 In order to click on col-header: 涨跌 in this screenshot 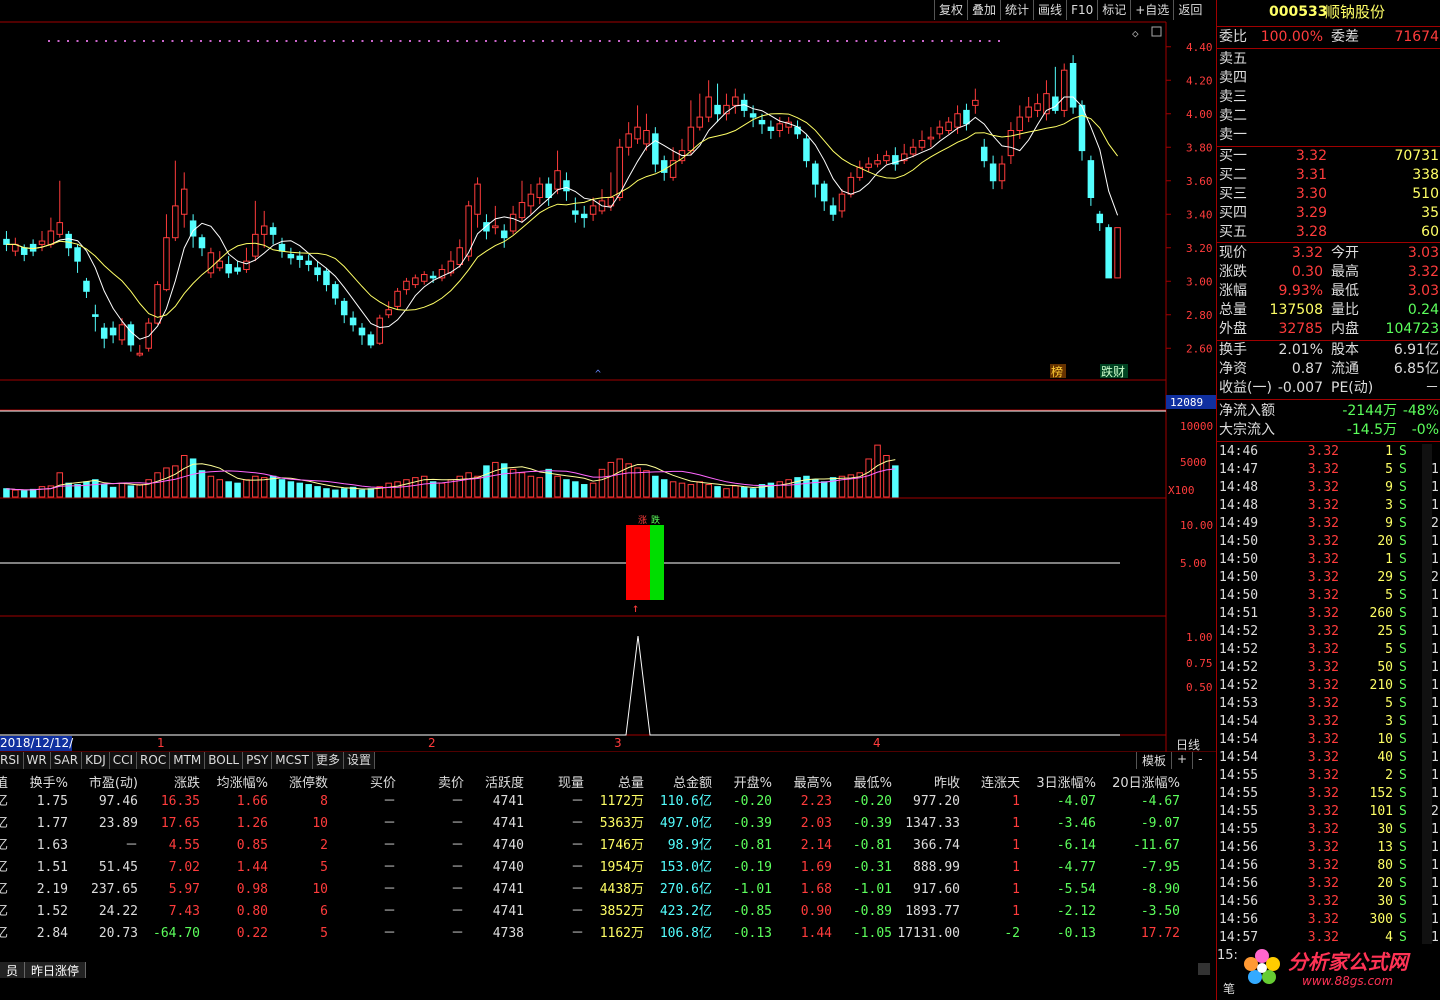, I will do `click(187, 781)`.